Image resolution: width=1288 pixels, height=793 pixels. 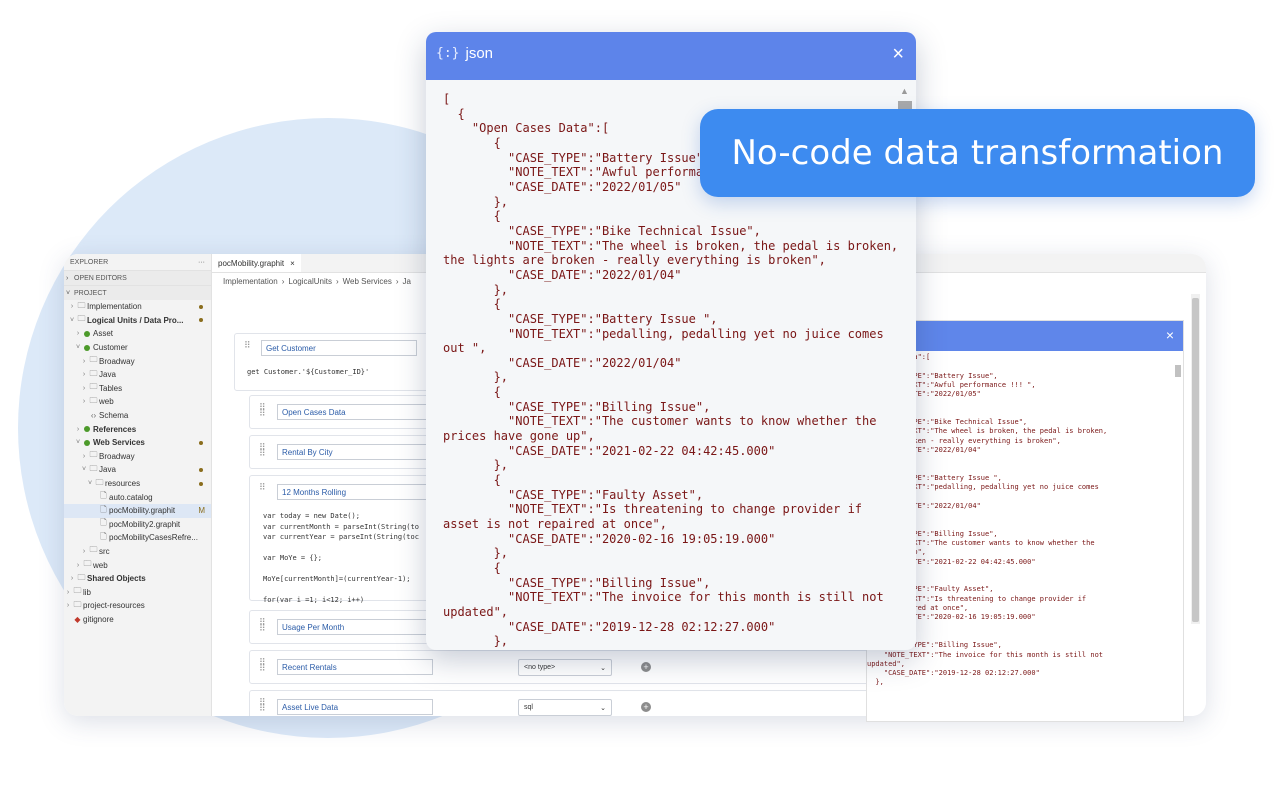 I want to click on tree-item-label: pocMobility.graphit, so click(x=142, y=511).